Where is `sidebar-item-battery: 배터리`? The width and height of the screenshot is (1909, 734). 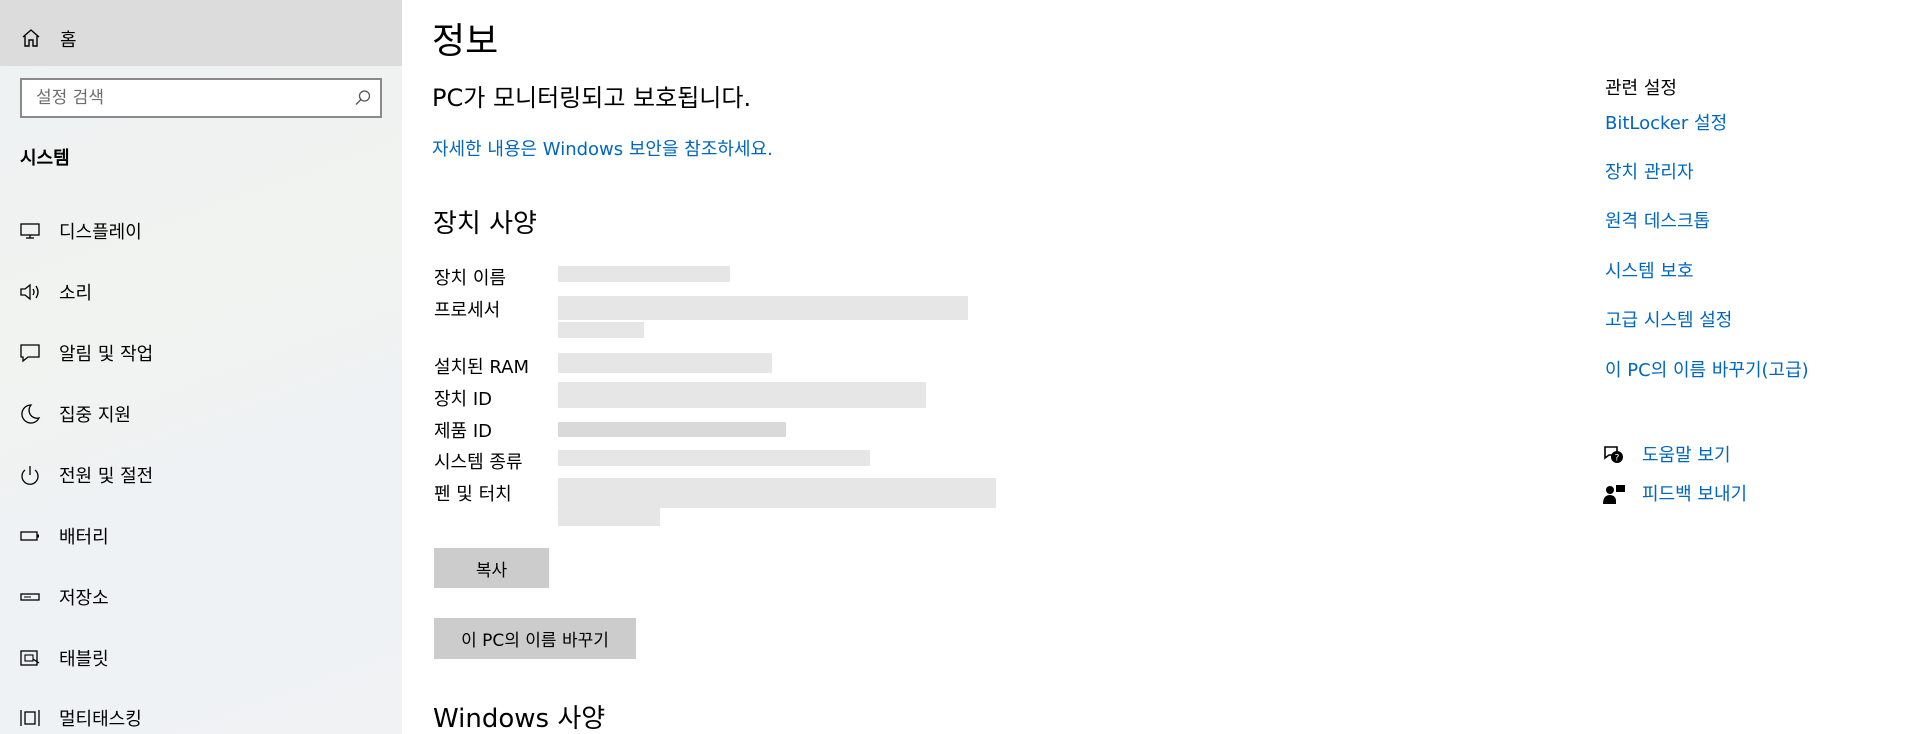 sidebar-item-battery: 배터리 is located at coordinates (201, 535).